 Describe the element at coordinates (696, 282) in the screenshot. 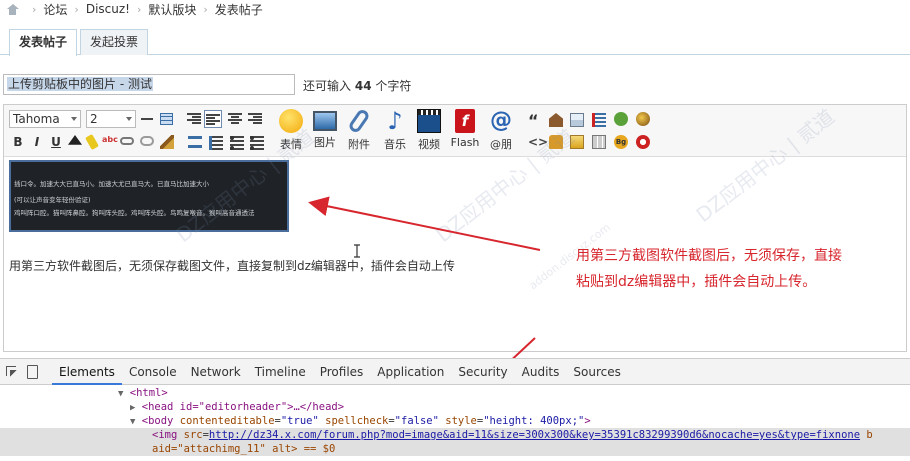

I see `annotation-line: 粘贴到dz编辑器中，插件会自动上传。` at that location.